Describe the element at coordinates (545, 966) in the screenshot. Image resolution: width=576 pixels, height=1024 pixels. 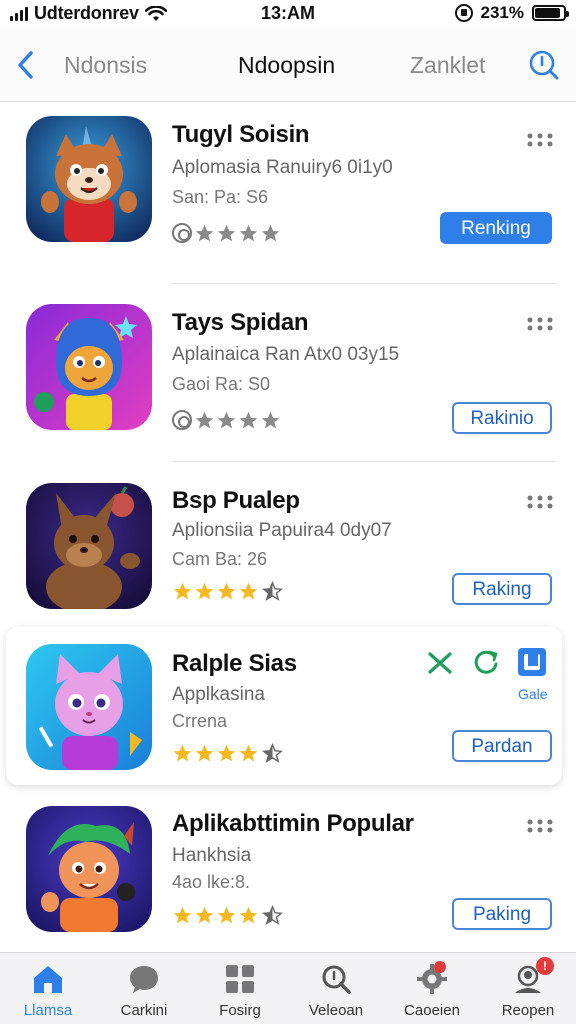
I see `notification-badge: !` at that location.